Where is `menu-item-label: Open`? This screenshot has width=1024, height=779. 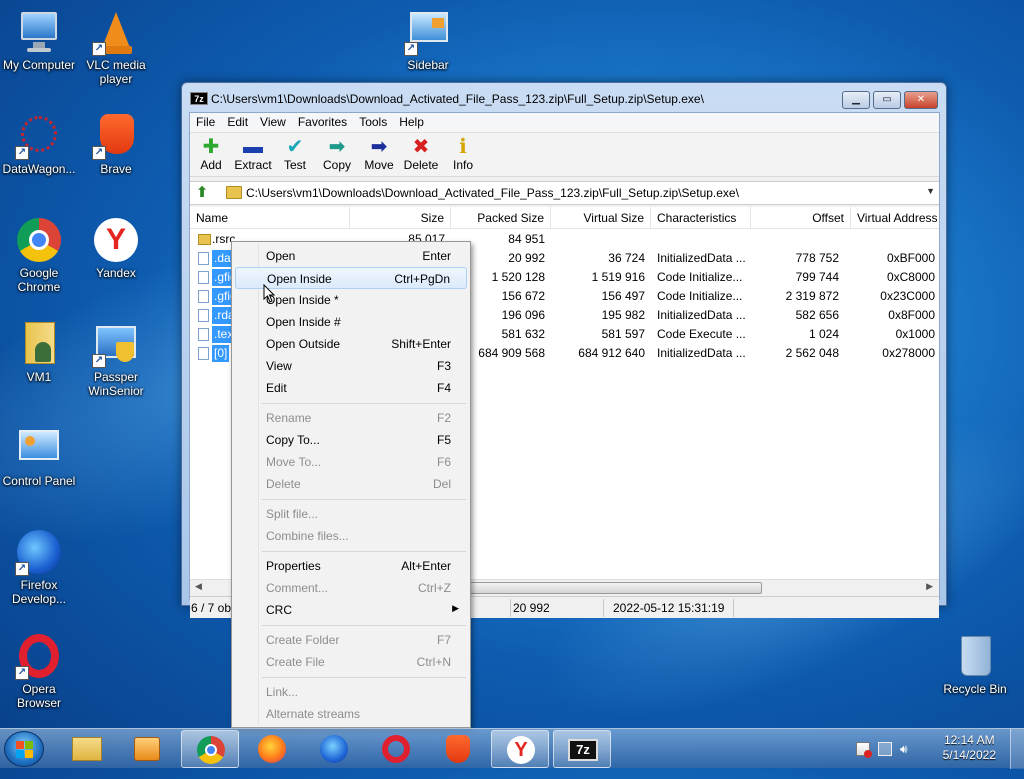
menu-item-label: Open is located at coordinates (281, 256).